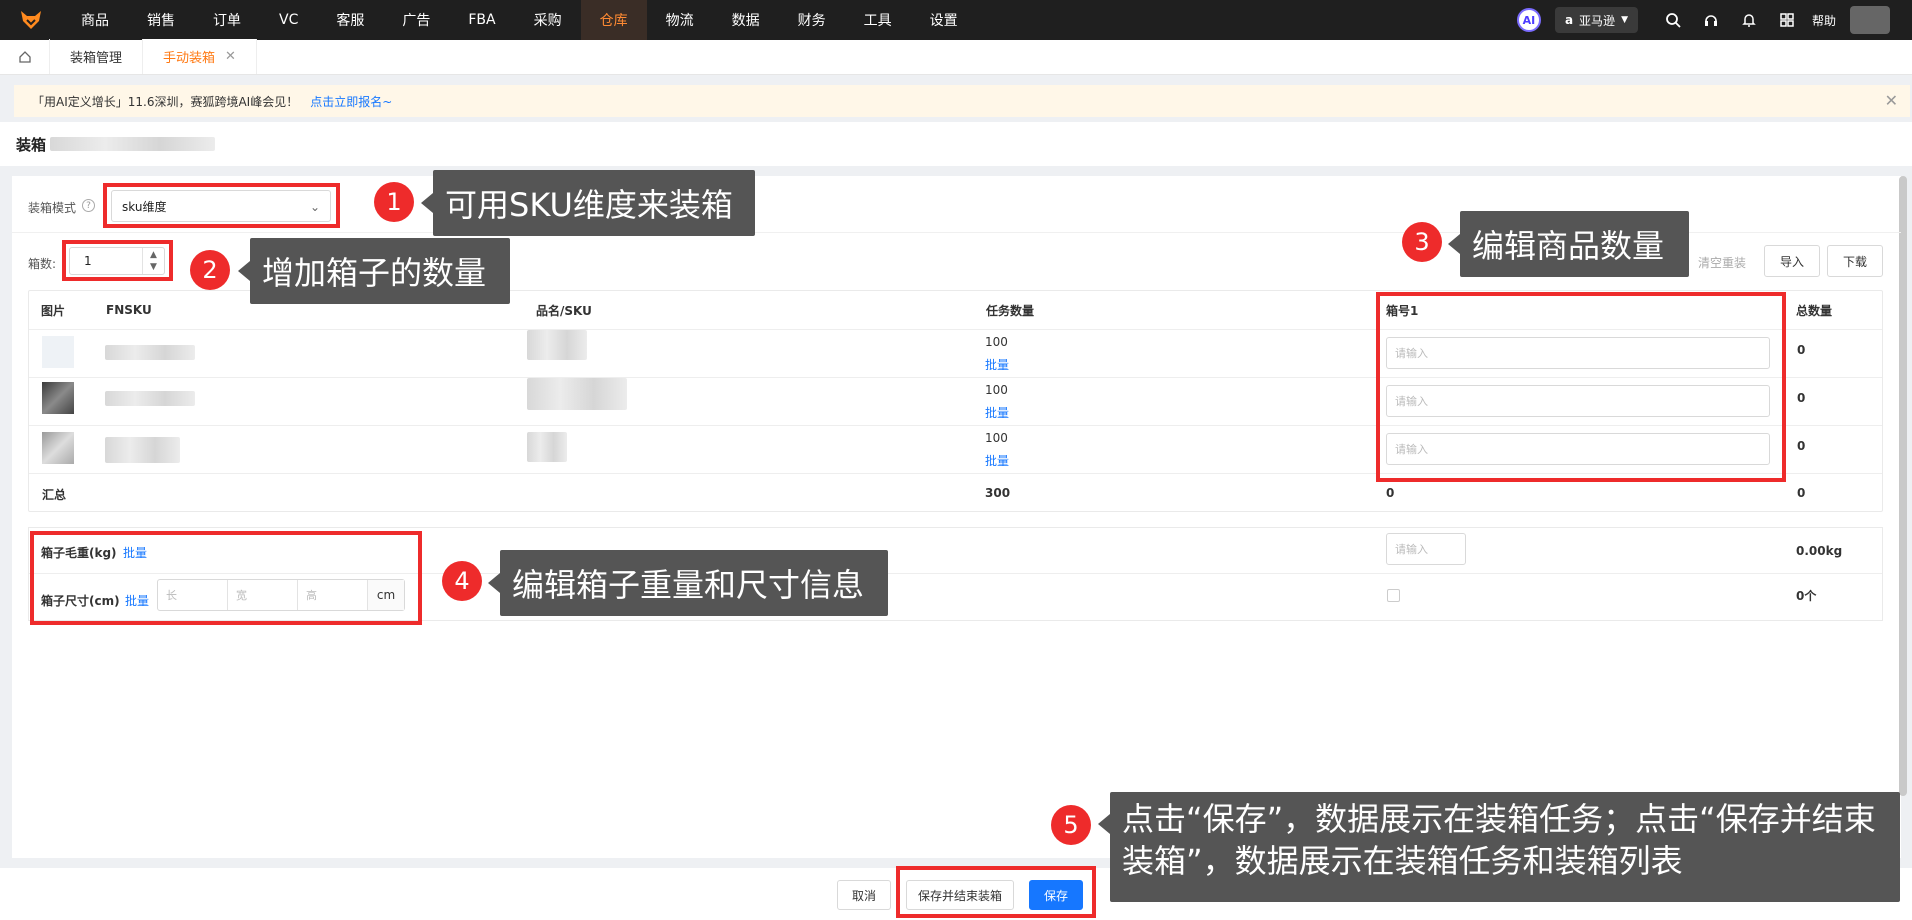 Image resolution: width=1912 pixels, height=920 pixels. Describe the element at coordinates (1855, 261) in the screenshot. I see `download-button: 下载` at that location.